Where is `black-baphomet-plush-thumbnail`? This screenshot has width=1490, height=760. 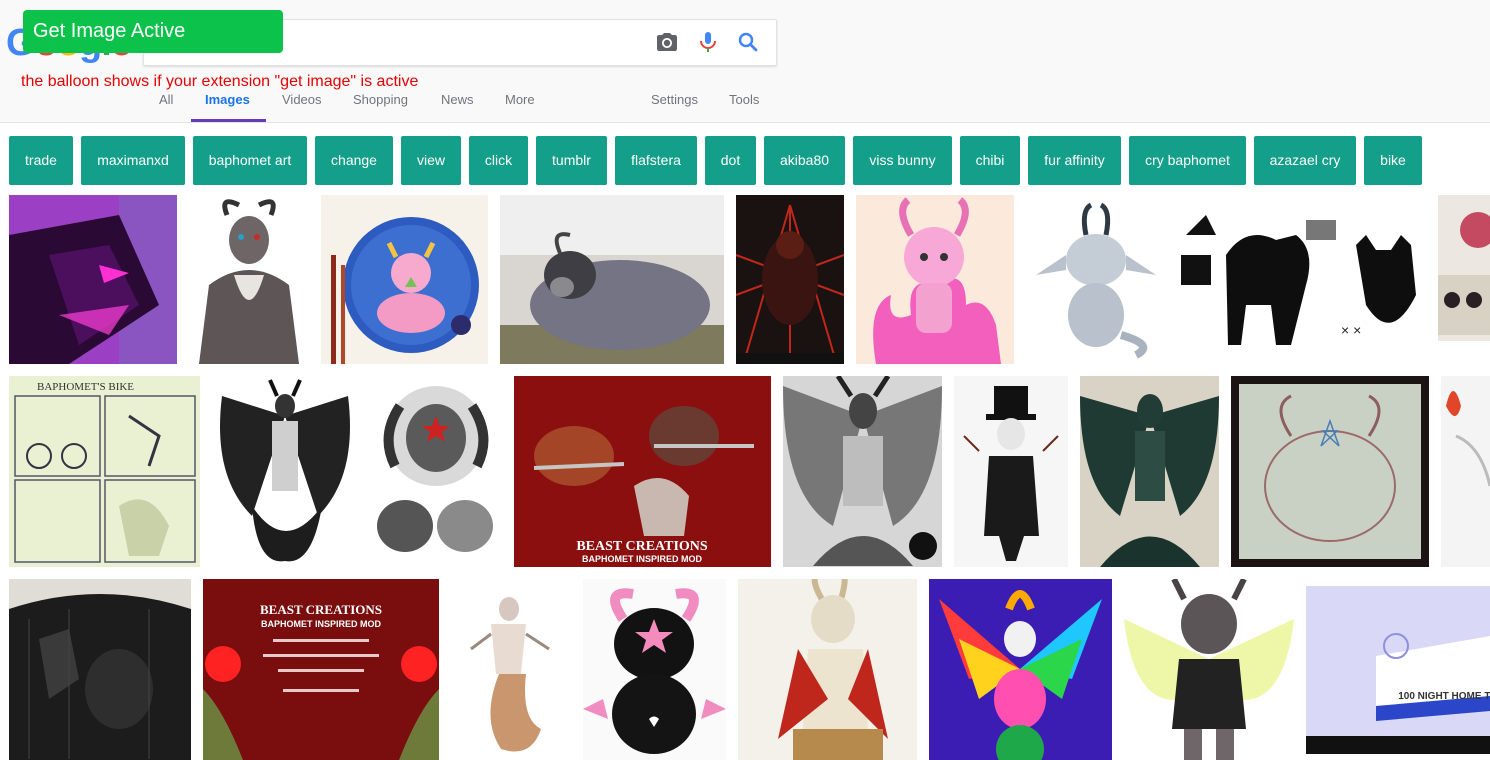 black-baphomet-plush-thumbnail is located at coordinates (654, 669).